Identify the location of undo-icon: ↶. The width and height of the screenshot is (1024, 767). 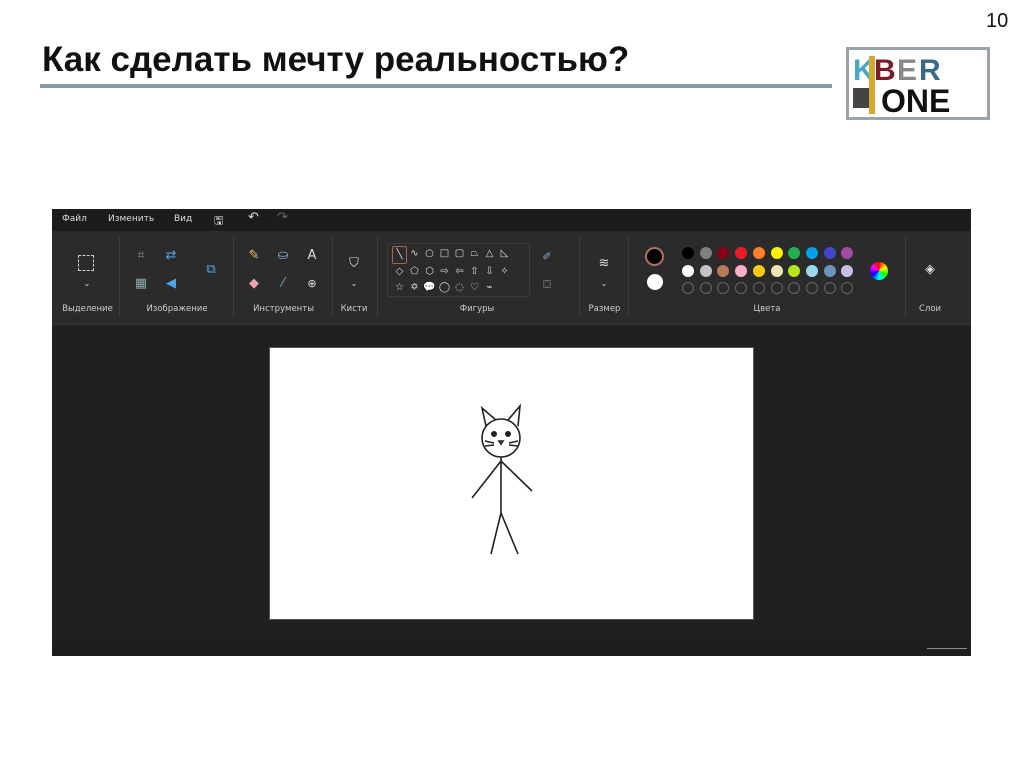
(253, 217).